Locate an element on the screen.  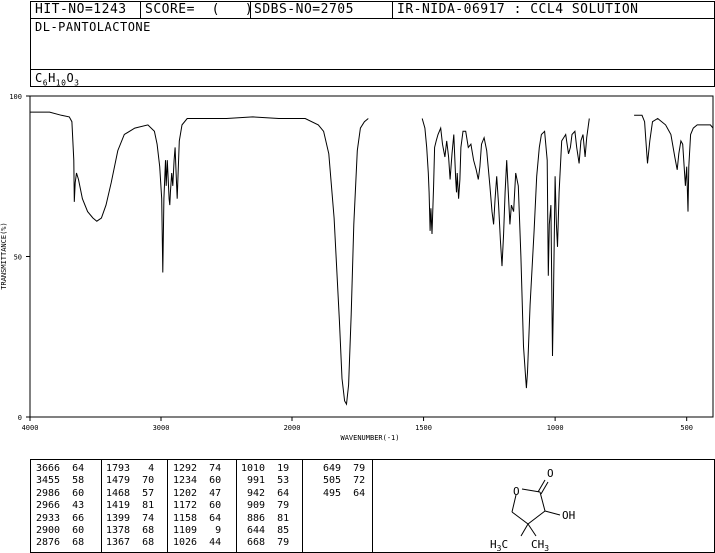
peak-entry: 1172 60 is located at coordinates (197, 506).